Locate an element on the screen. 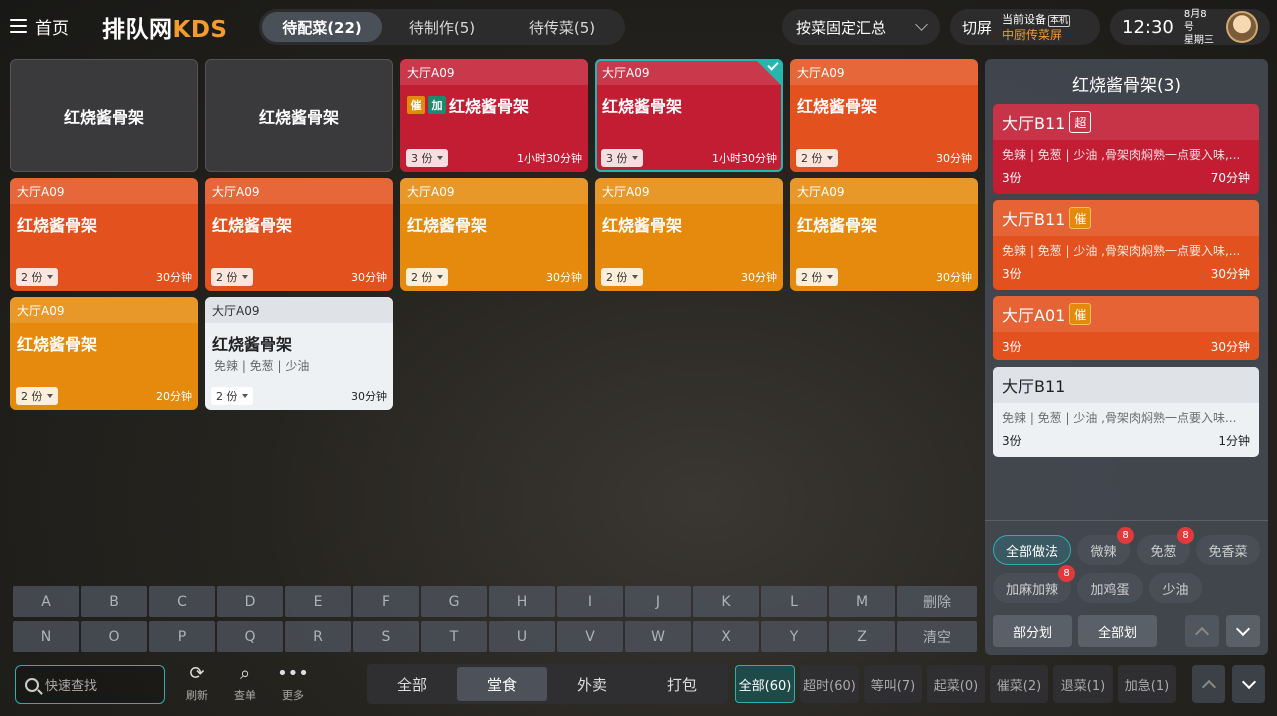 Image resolution: width=1277 pixels, height=716 pixels. count-badge: 8 is located at coordinates (1125, 535).